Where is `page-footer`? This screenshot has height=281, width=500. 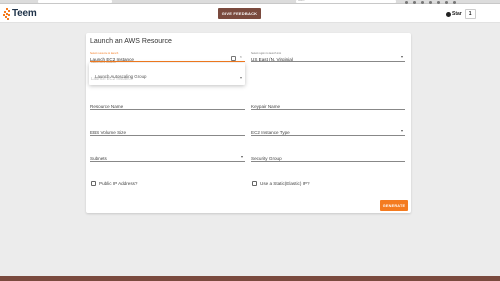 page-footer is located at coordinates (250, 278).